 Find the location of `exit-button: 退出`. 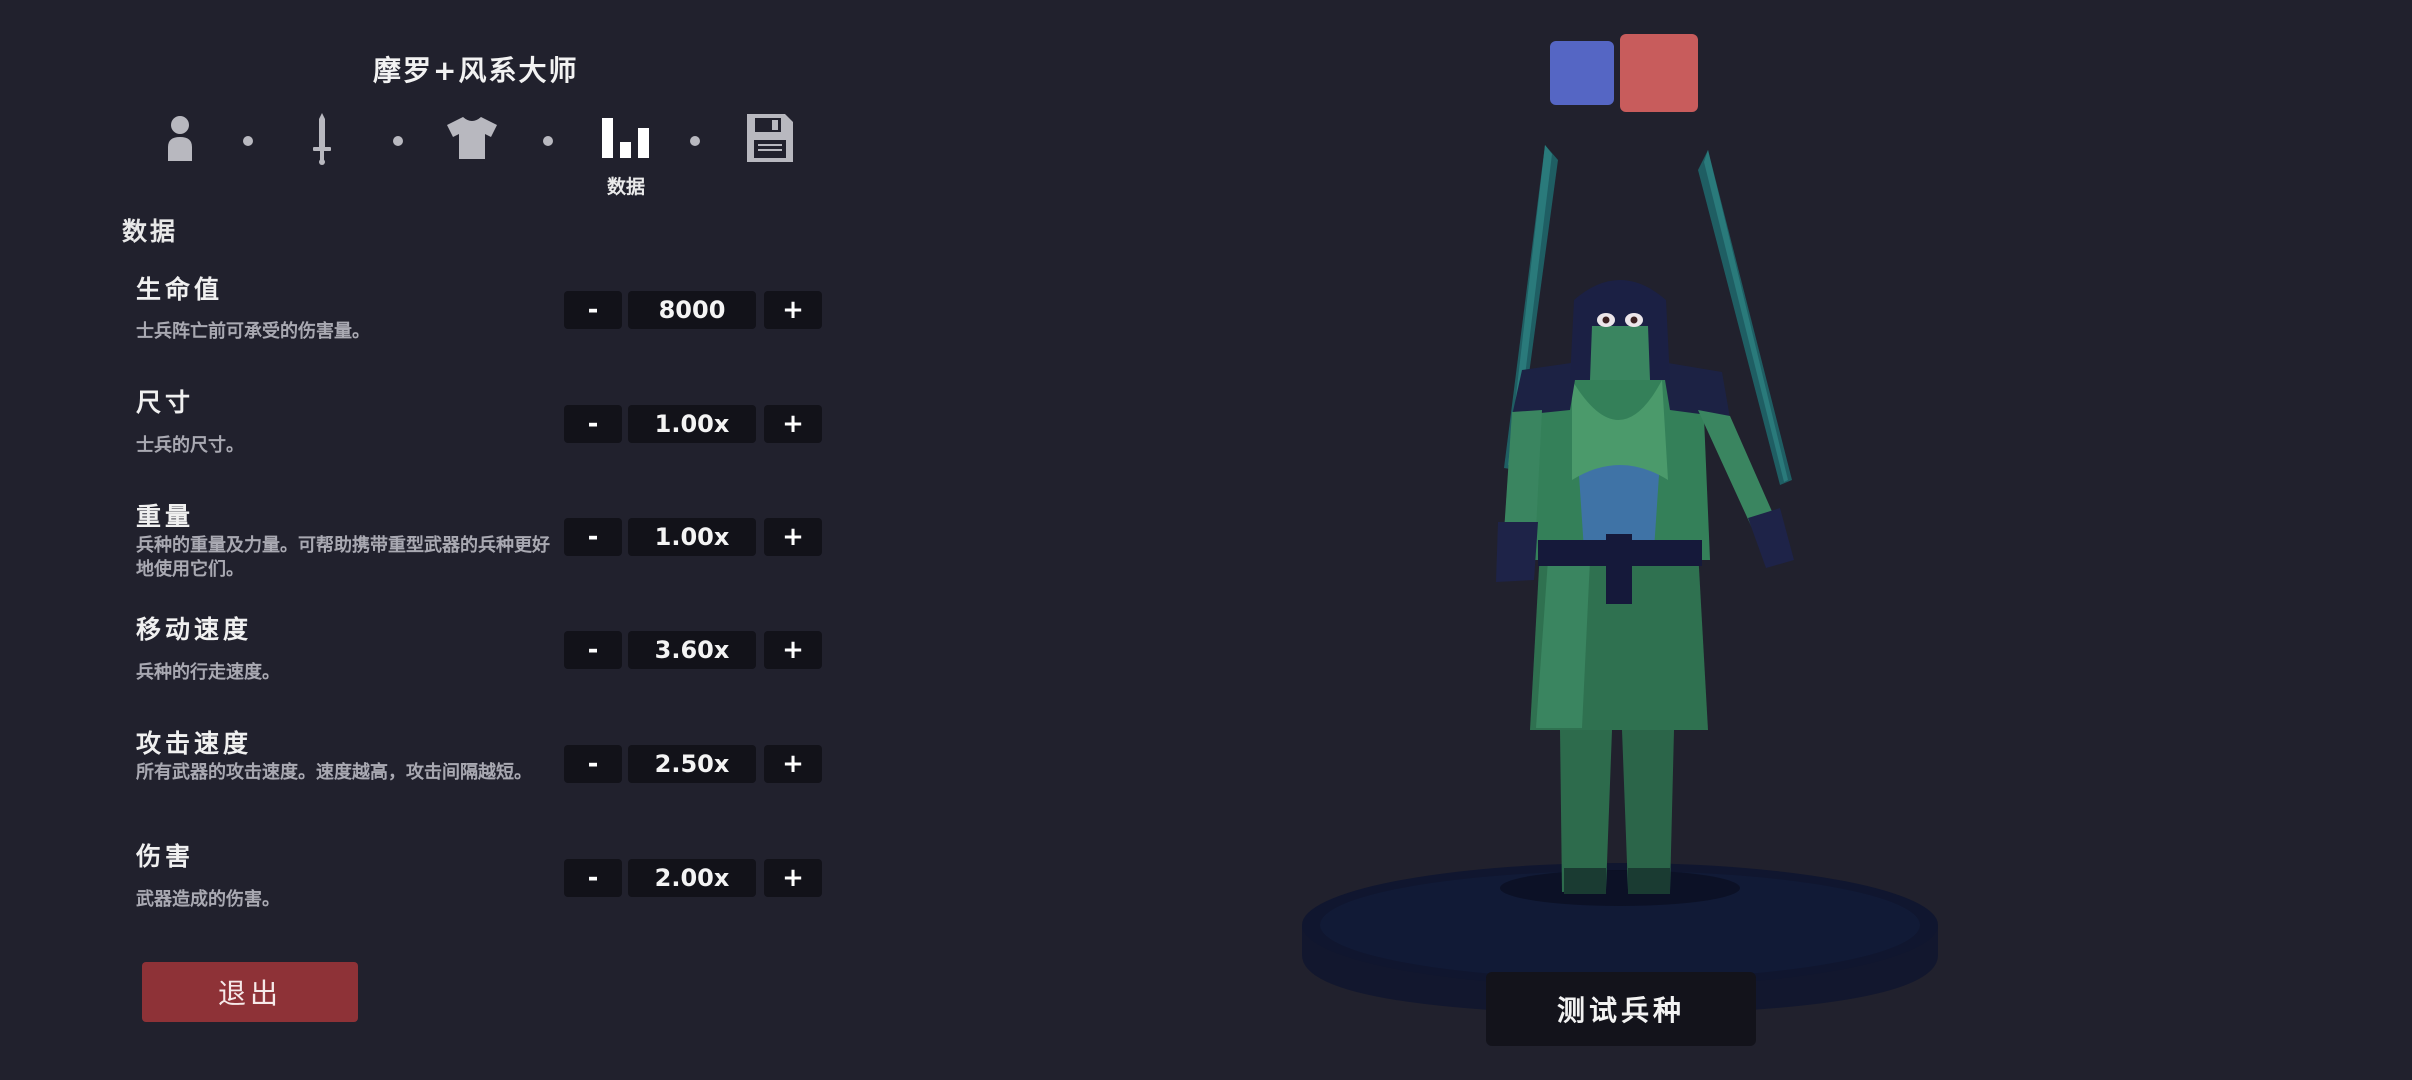

exit-button: 退出 is located at coordinates (250, 992).